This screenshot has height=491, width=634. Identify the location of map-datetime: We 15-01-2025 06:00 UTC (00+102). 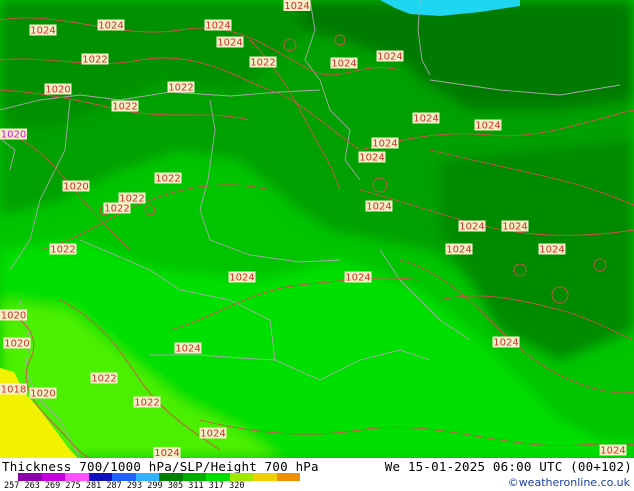
(508, 466).